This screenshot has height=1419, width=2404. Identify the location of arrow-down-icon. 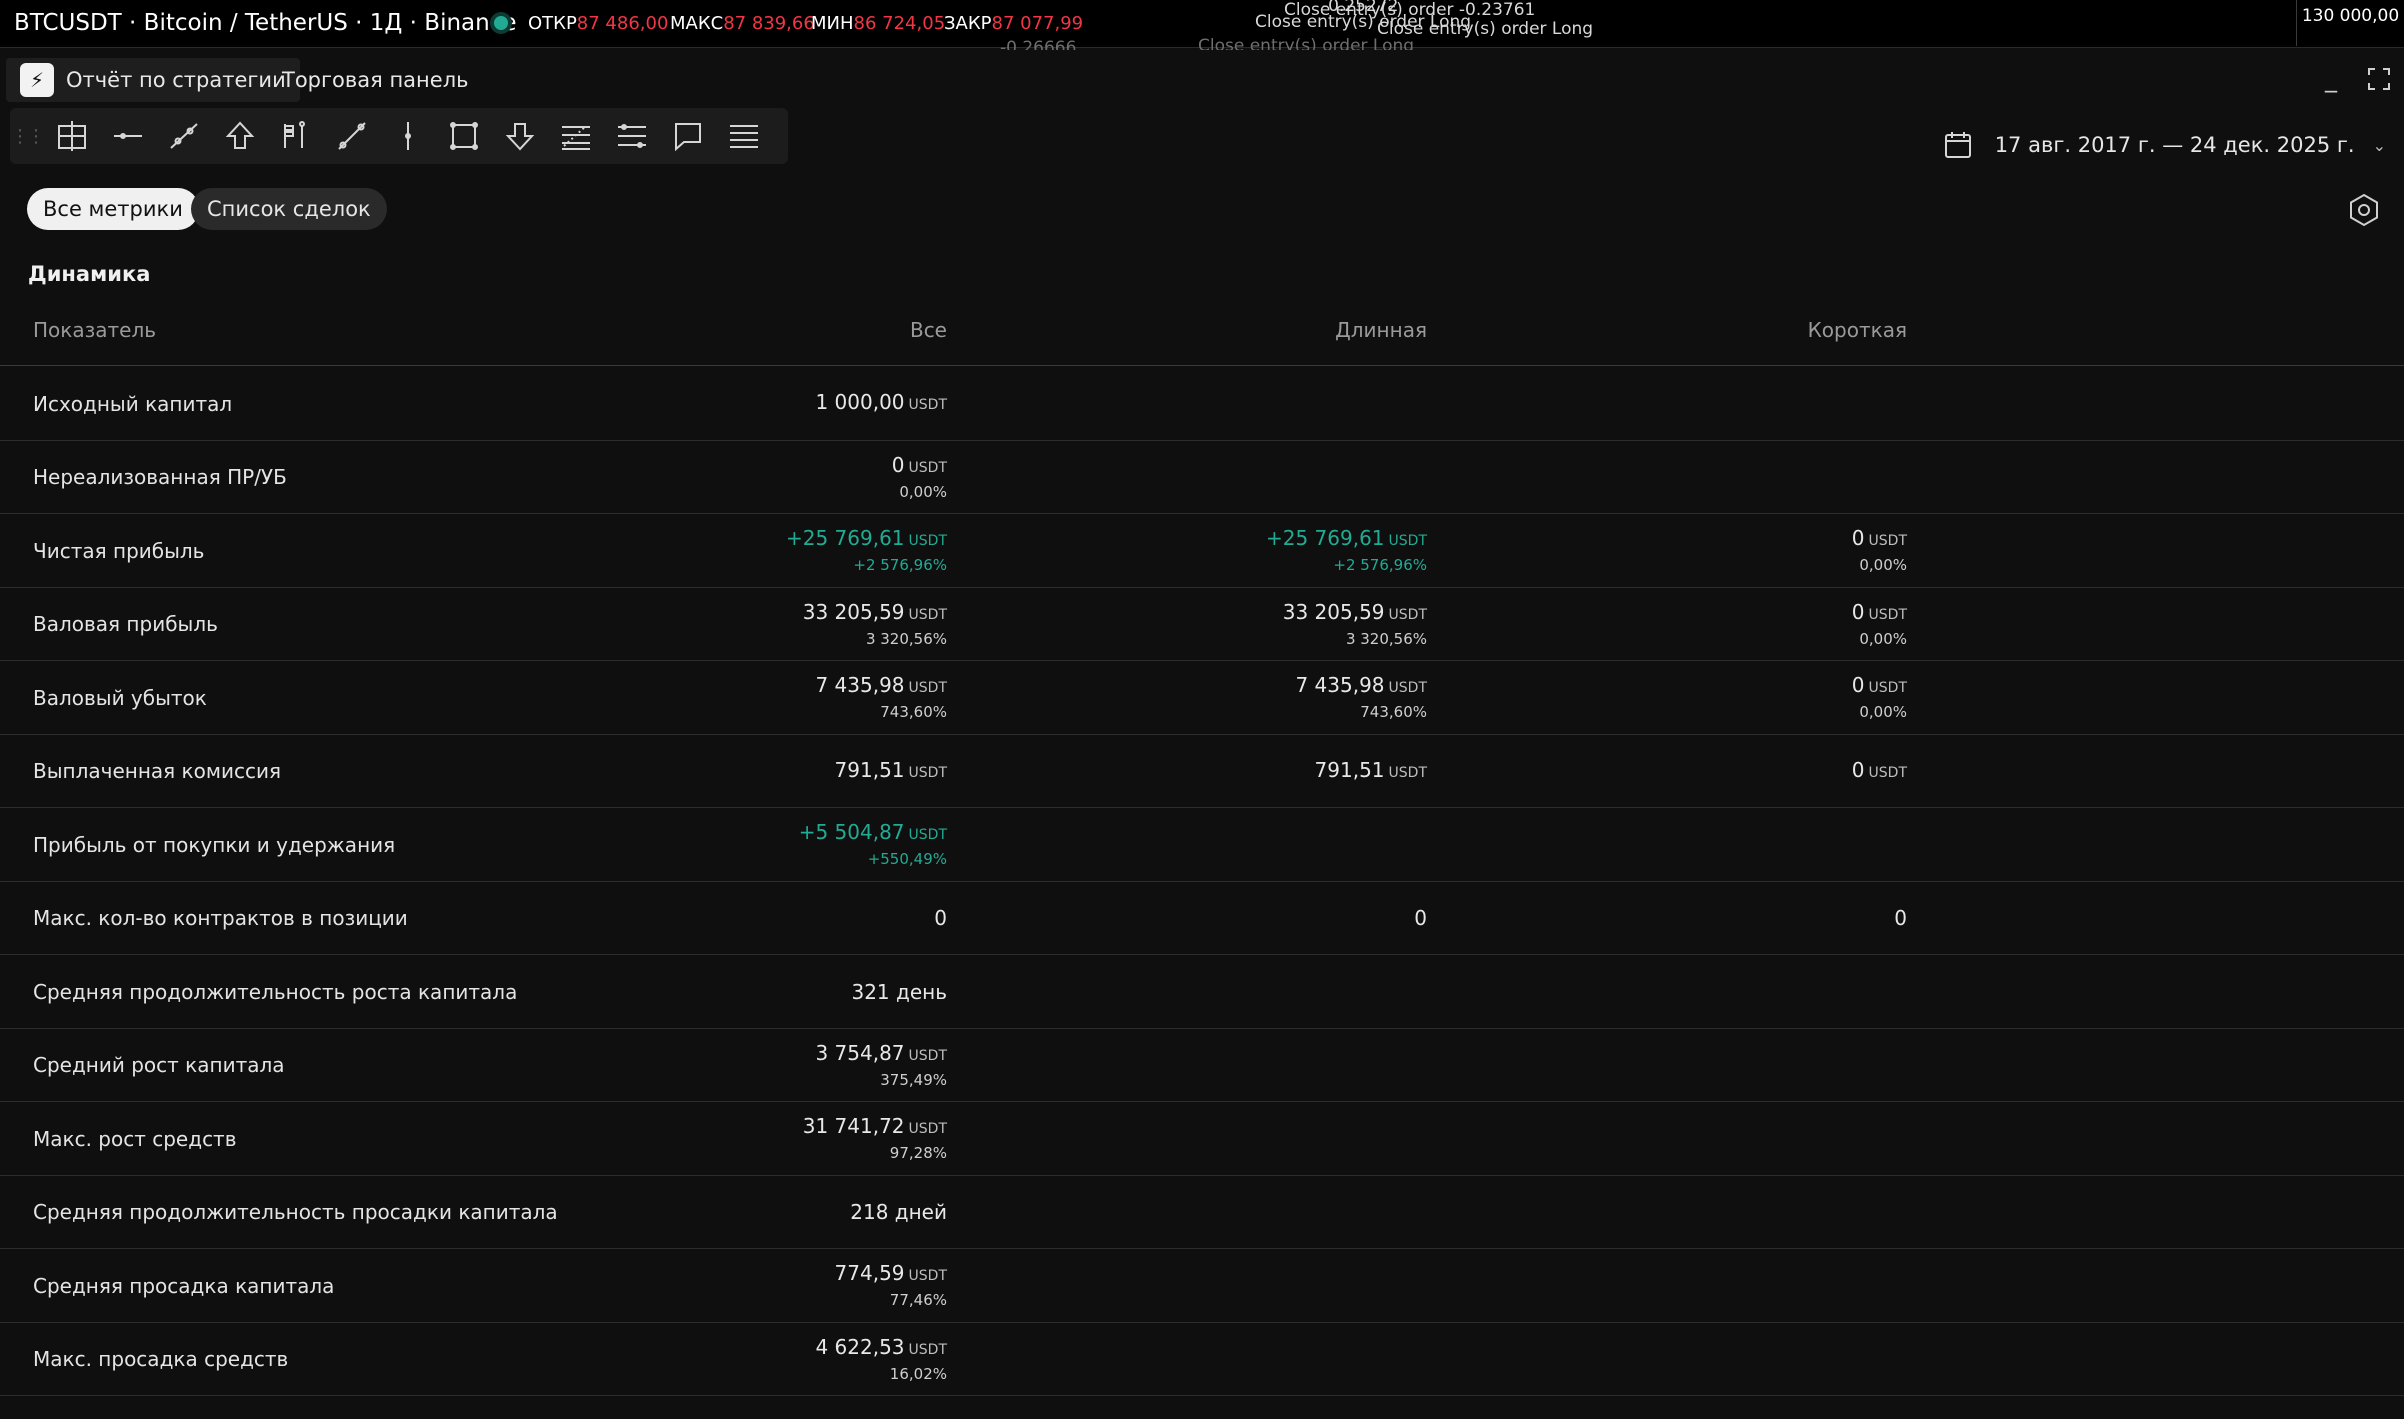
(520, 136).